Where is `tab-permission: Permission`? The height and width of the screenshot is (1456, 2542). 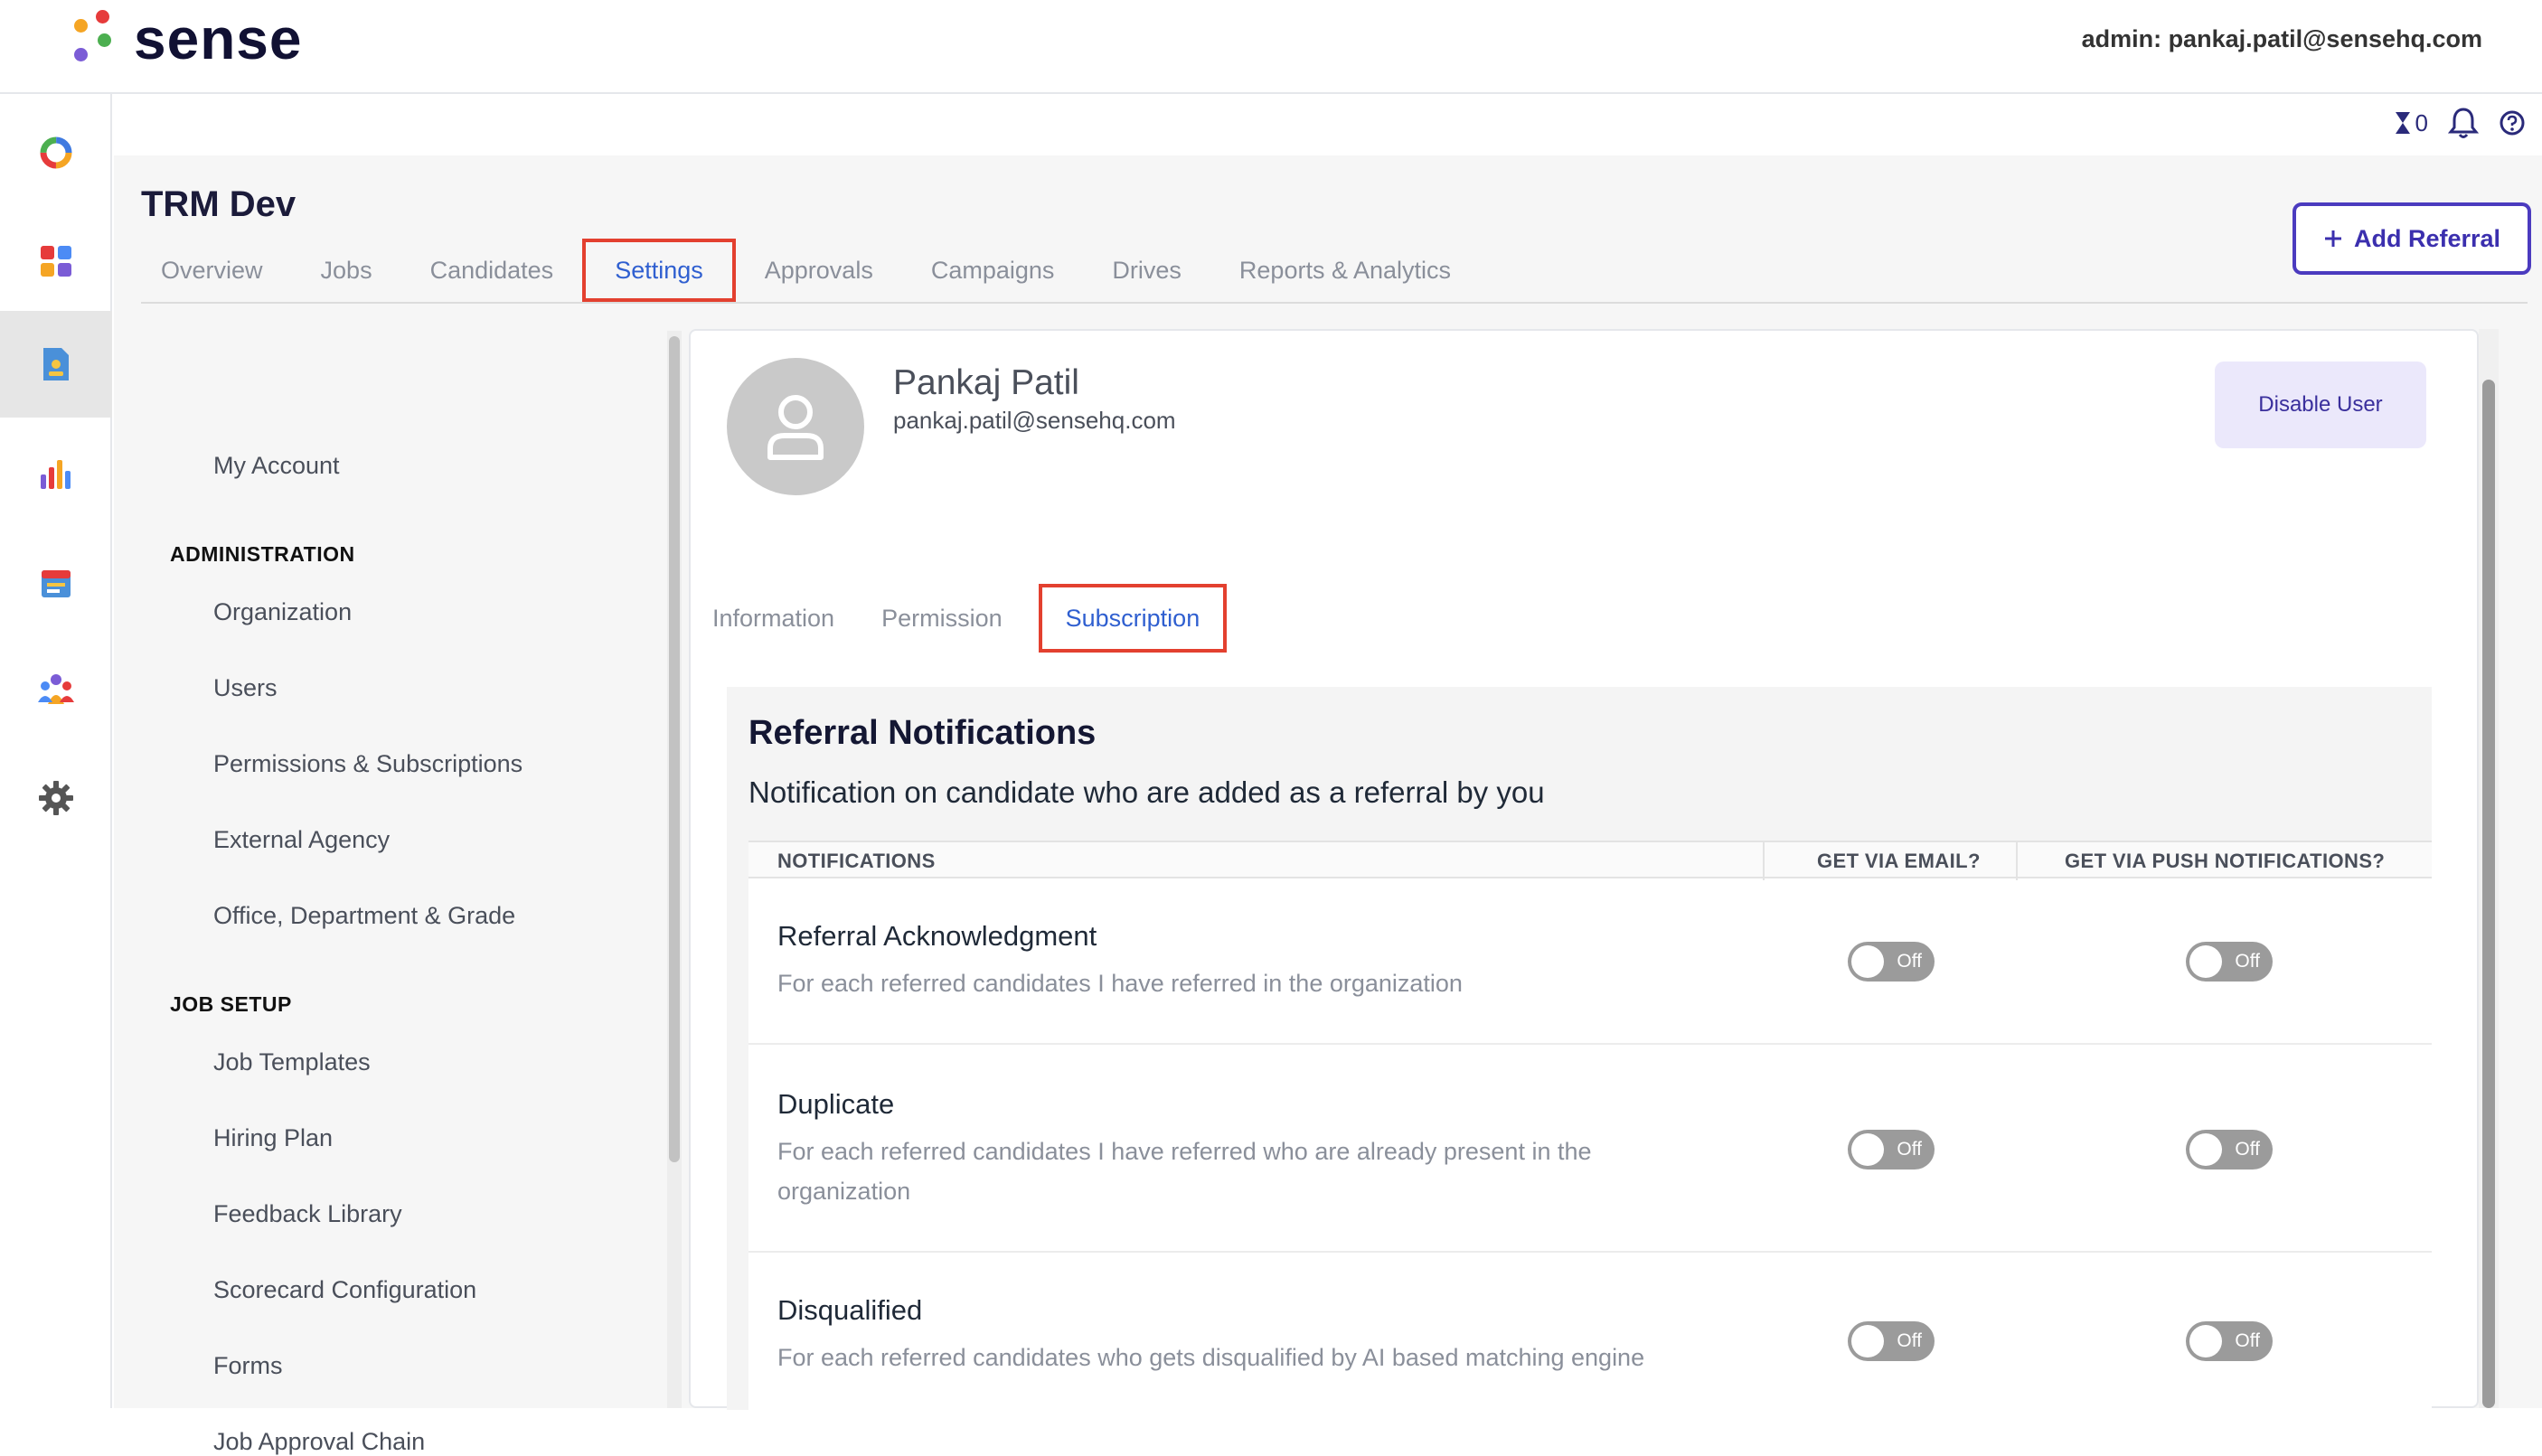
tab-permission: Permission is located at coordinates (942, 618).